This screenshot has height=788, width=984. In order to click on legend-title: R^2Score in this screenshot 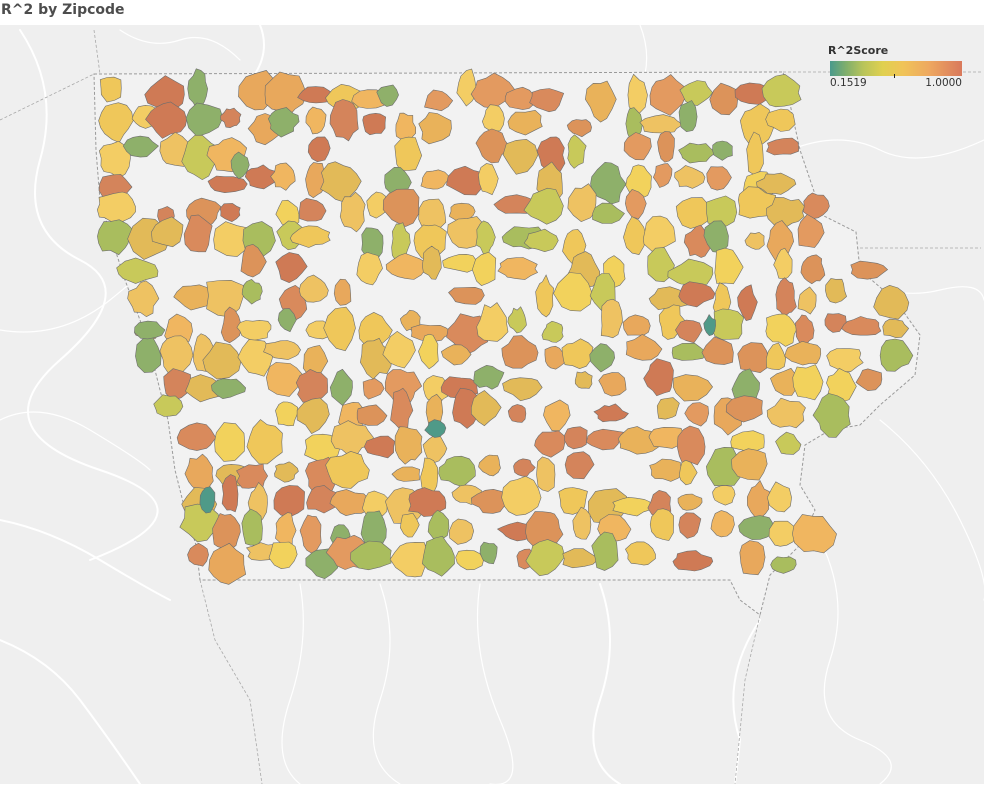, I will do `click(858, 50)`.